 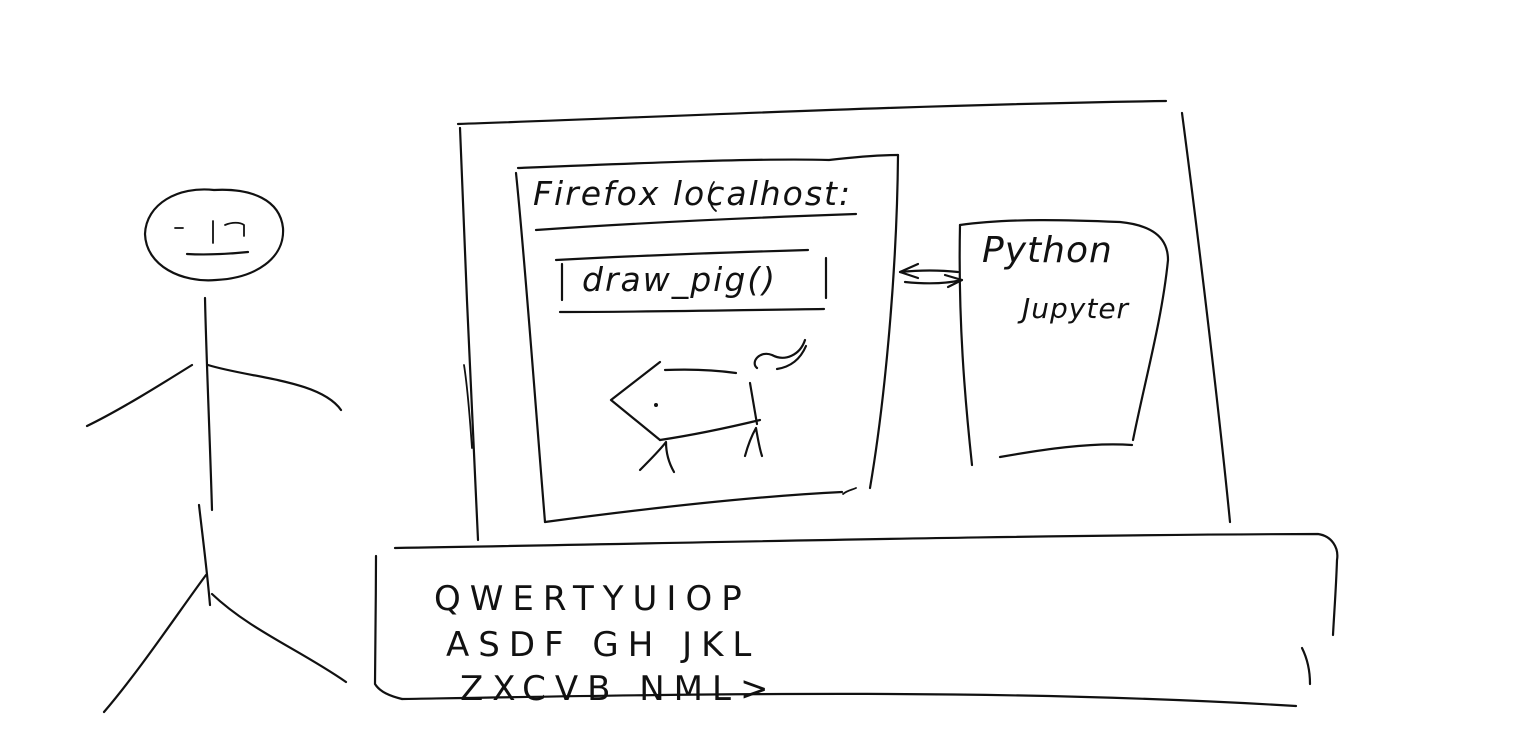 What do you see at coordinates (603, 645) in the screenshot?
I see `keyboard-row-2: ASDF GH JKL` at bounding box center [603, 645].